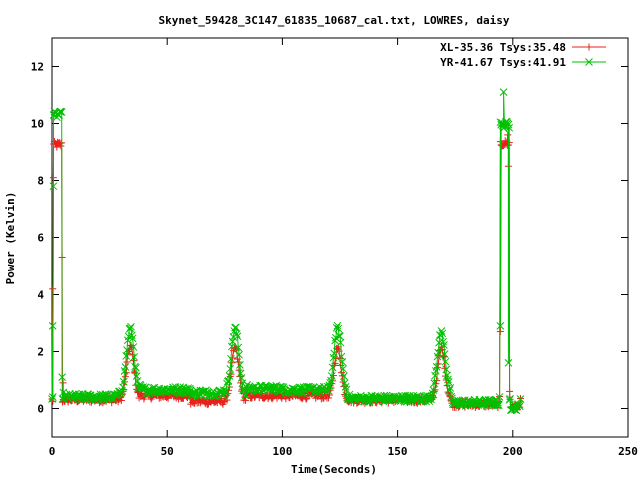 Image resolution: width=640 pixels, height=480 pixels. What do you see at coordinates (334, 469) in the screenshot?
I see `x-axis-label: Time(Seconds)` at bounding box center [334, 469].